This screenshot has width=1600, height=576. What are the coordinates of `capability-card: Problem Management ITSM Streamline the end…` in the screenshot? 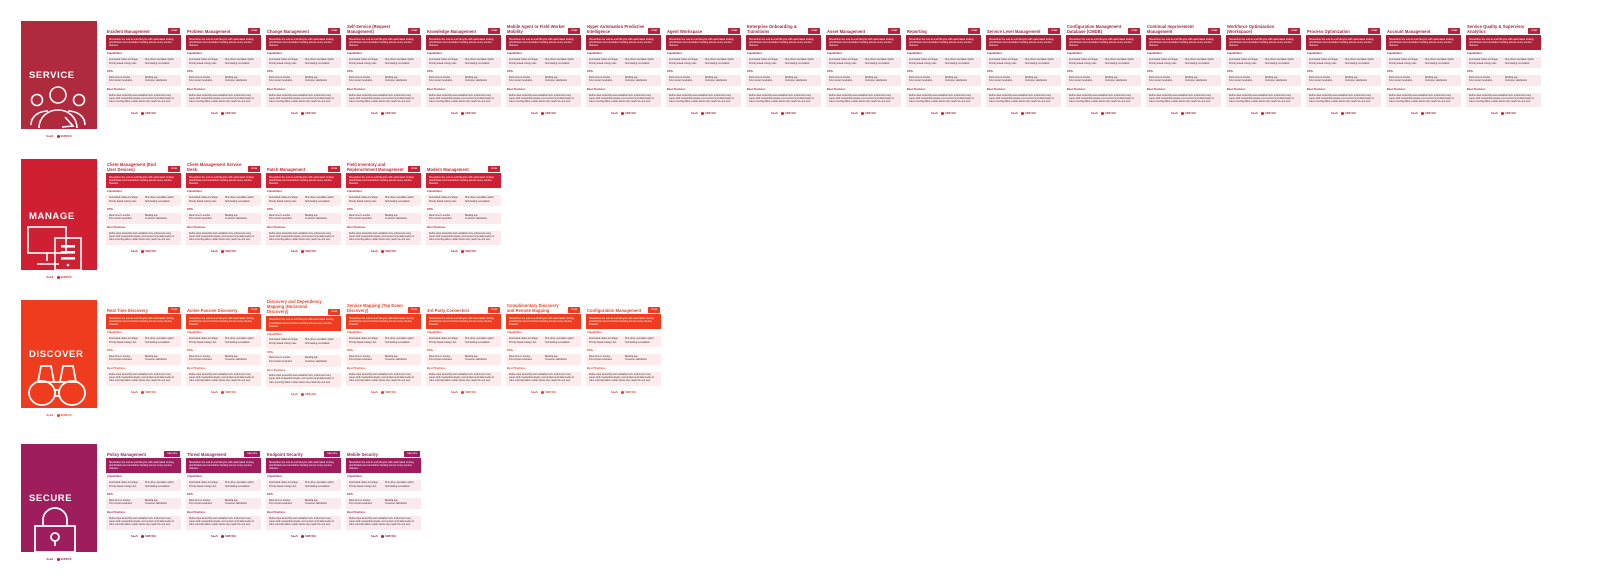 It's located at (223, 69).